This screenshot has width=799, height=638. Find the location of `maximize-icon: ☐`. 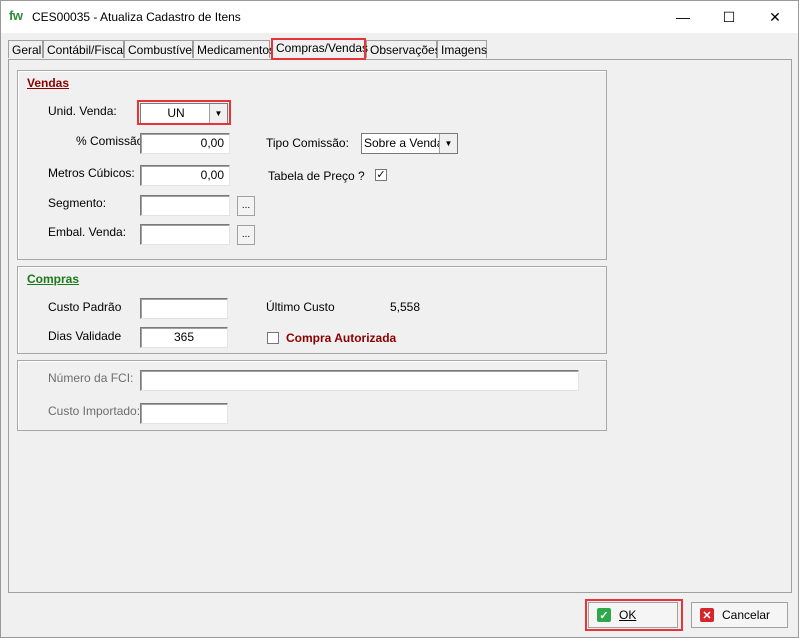

maximize-icon: ☐ is located at coordinates (729, 16).